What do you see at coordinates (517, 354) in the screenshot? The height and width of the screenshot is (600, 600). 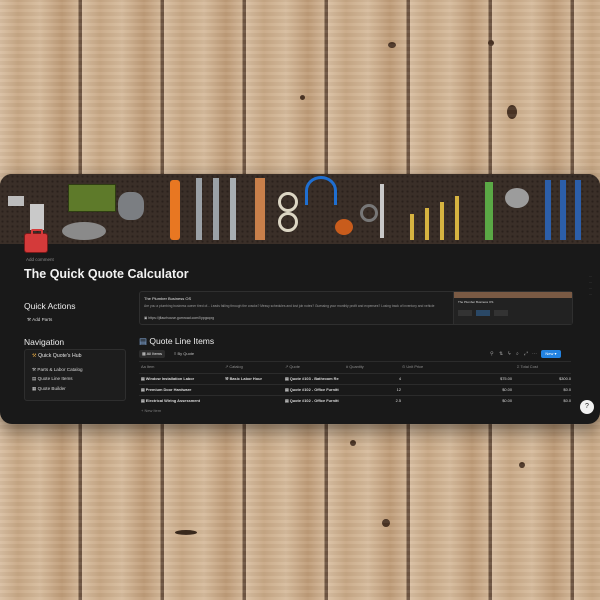 I see `search-icon: ⌕` at bounding box center [517, 354].